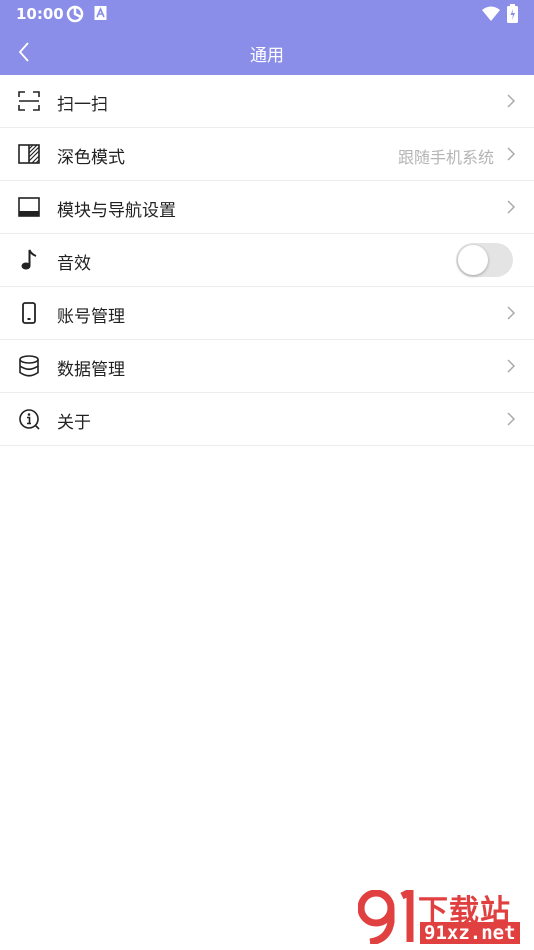 The height and width of the screenshot is (950, 534). Describe the element at coordinates (91, 158) in the screenshot. I see `menu-item-label: 深色模式` at that location.